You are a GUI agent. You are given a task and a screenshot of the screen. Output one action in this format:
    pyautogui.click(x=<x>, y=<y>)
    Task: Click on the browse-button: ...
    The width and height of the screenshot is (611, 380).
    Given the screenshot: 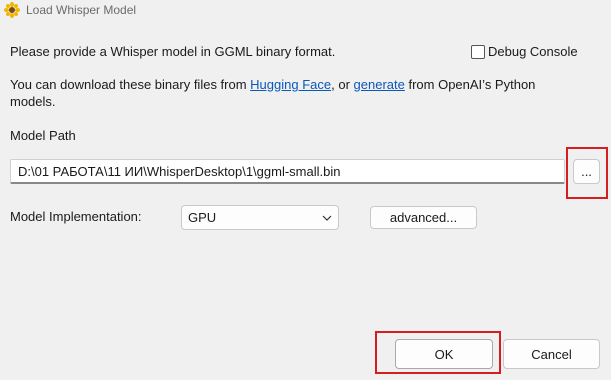 What is the action you would take?
    pyautogui.click(x=586, y=171)
    